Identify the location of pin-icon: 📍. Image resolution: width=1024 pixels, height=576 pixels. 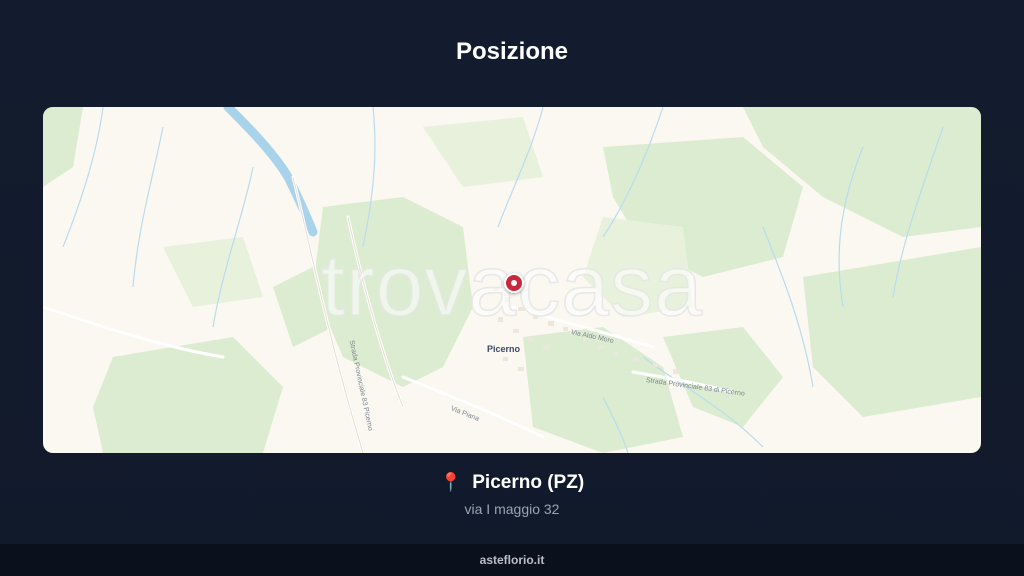
(451, 482).